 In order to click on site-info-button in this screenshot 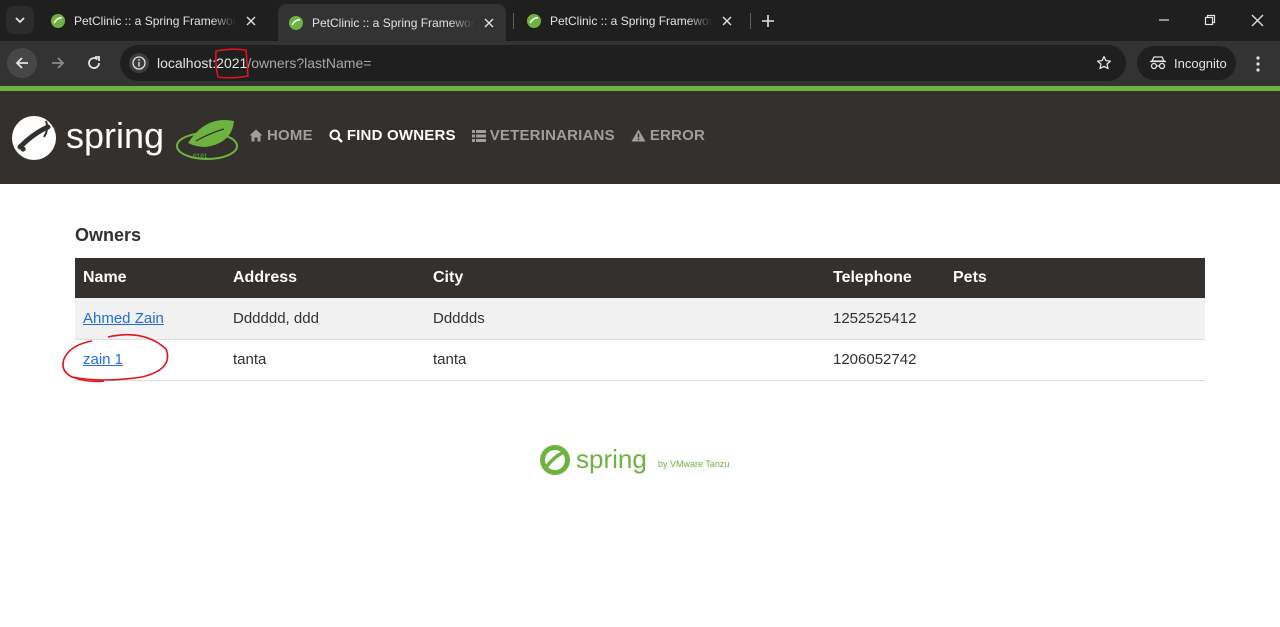, I will do `click(139, 63)`.